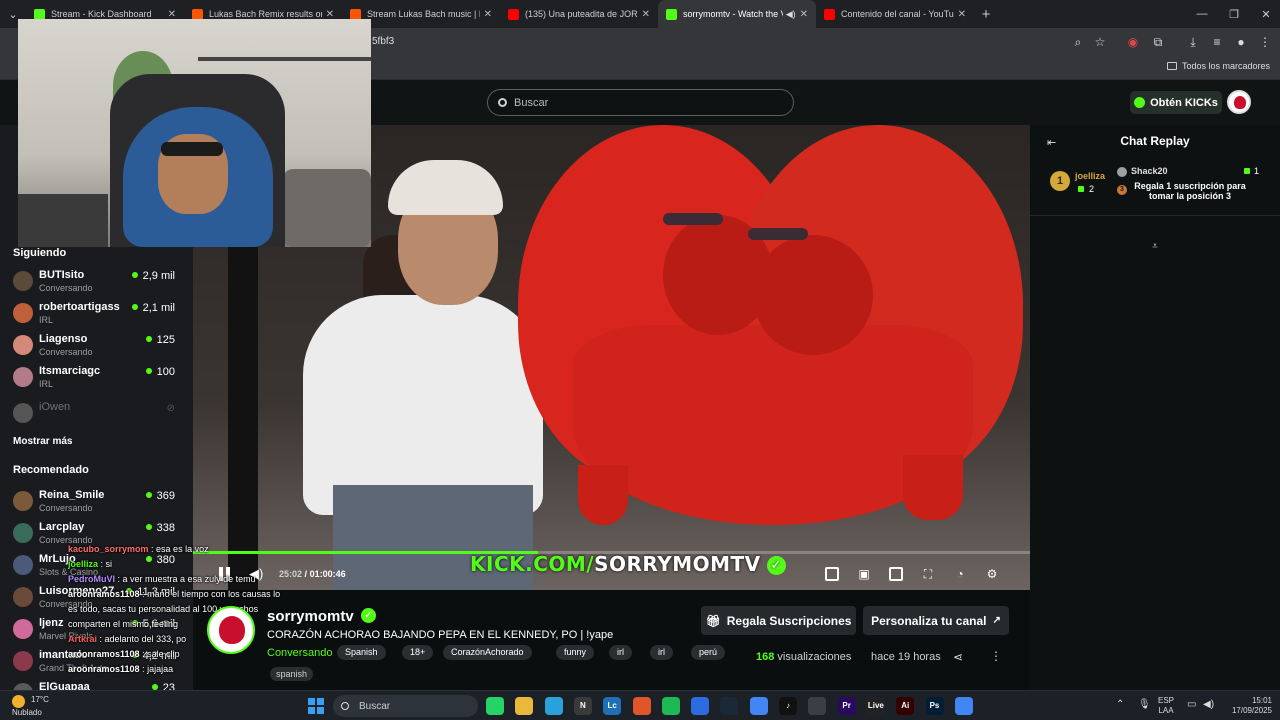 The width and height of the screenshot is (1280, 720). What do you see at coordinates (612, 706) in the screenshot?
I see `lc-icon: Lc` at bounding box center [612, 706].